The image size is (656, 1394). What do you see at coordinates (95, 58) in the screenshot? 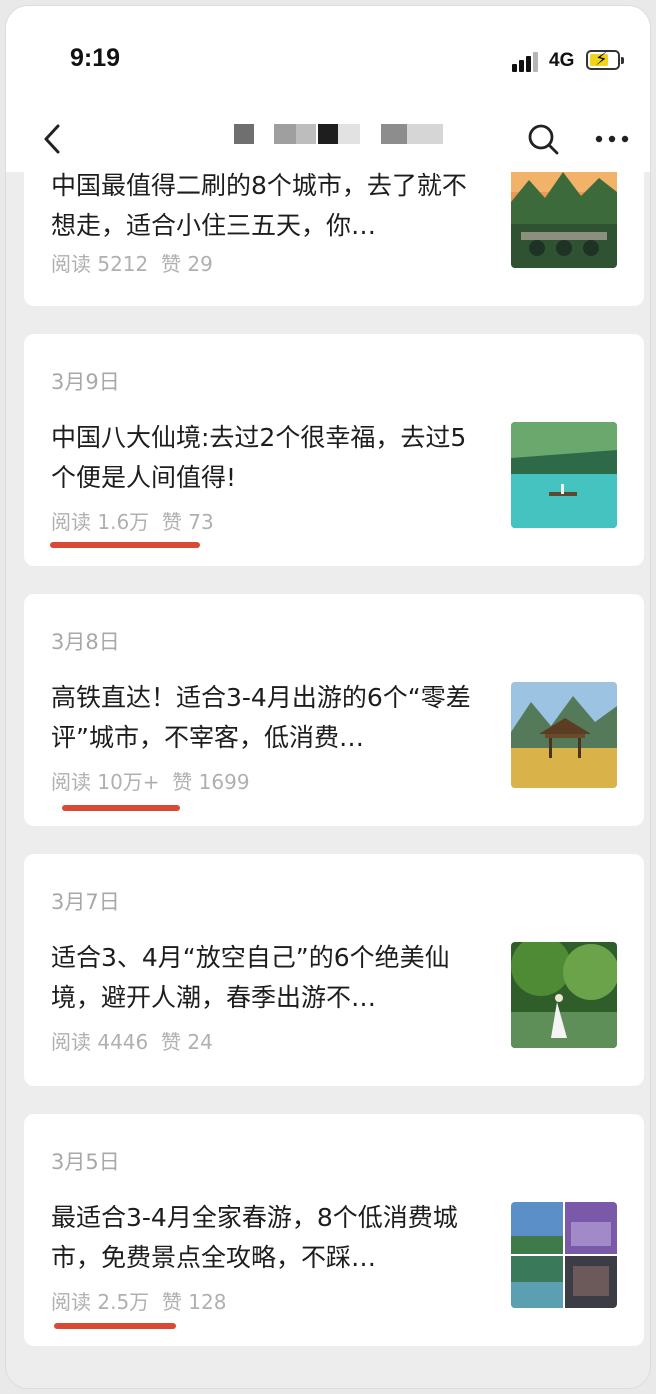
I see `status-time: 9:19` at bounding box center [95, 58].